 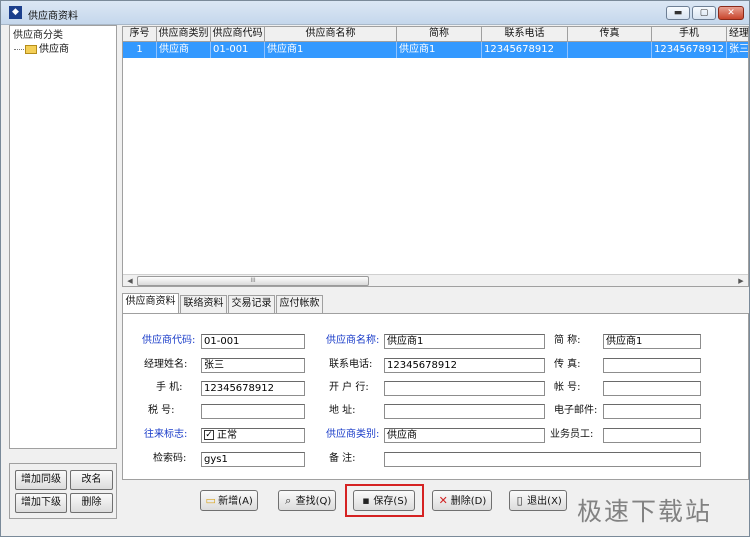 I want to click on find-button-label: 查找(Q), so click(x=313, y=501).